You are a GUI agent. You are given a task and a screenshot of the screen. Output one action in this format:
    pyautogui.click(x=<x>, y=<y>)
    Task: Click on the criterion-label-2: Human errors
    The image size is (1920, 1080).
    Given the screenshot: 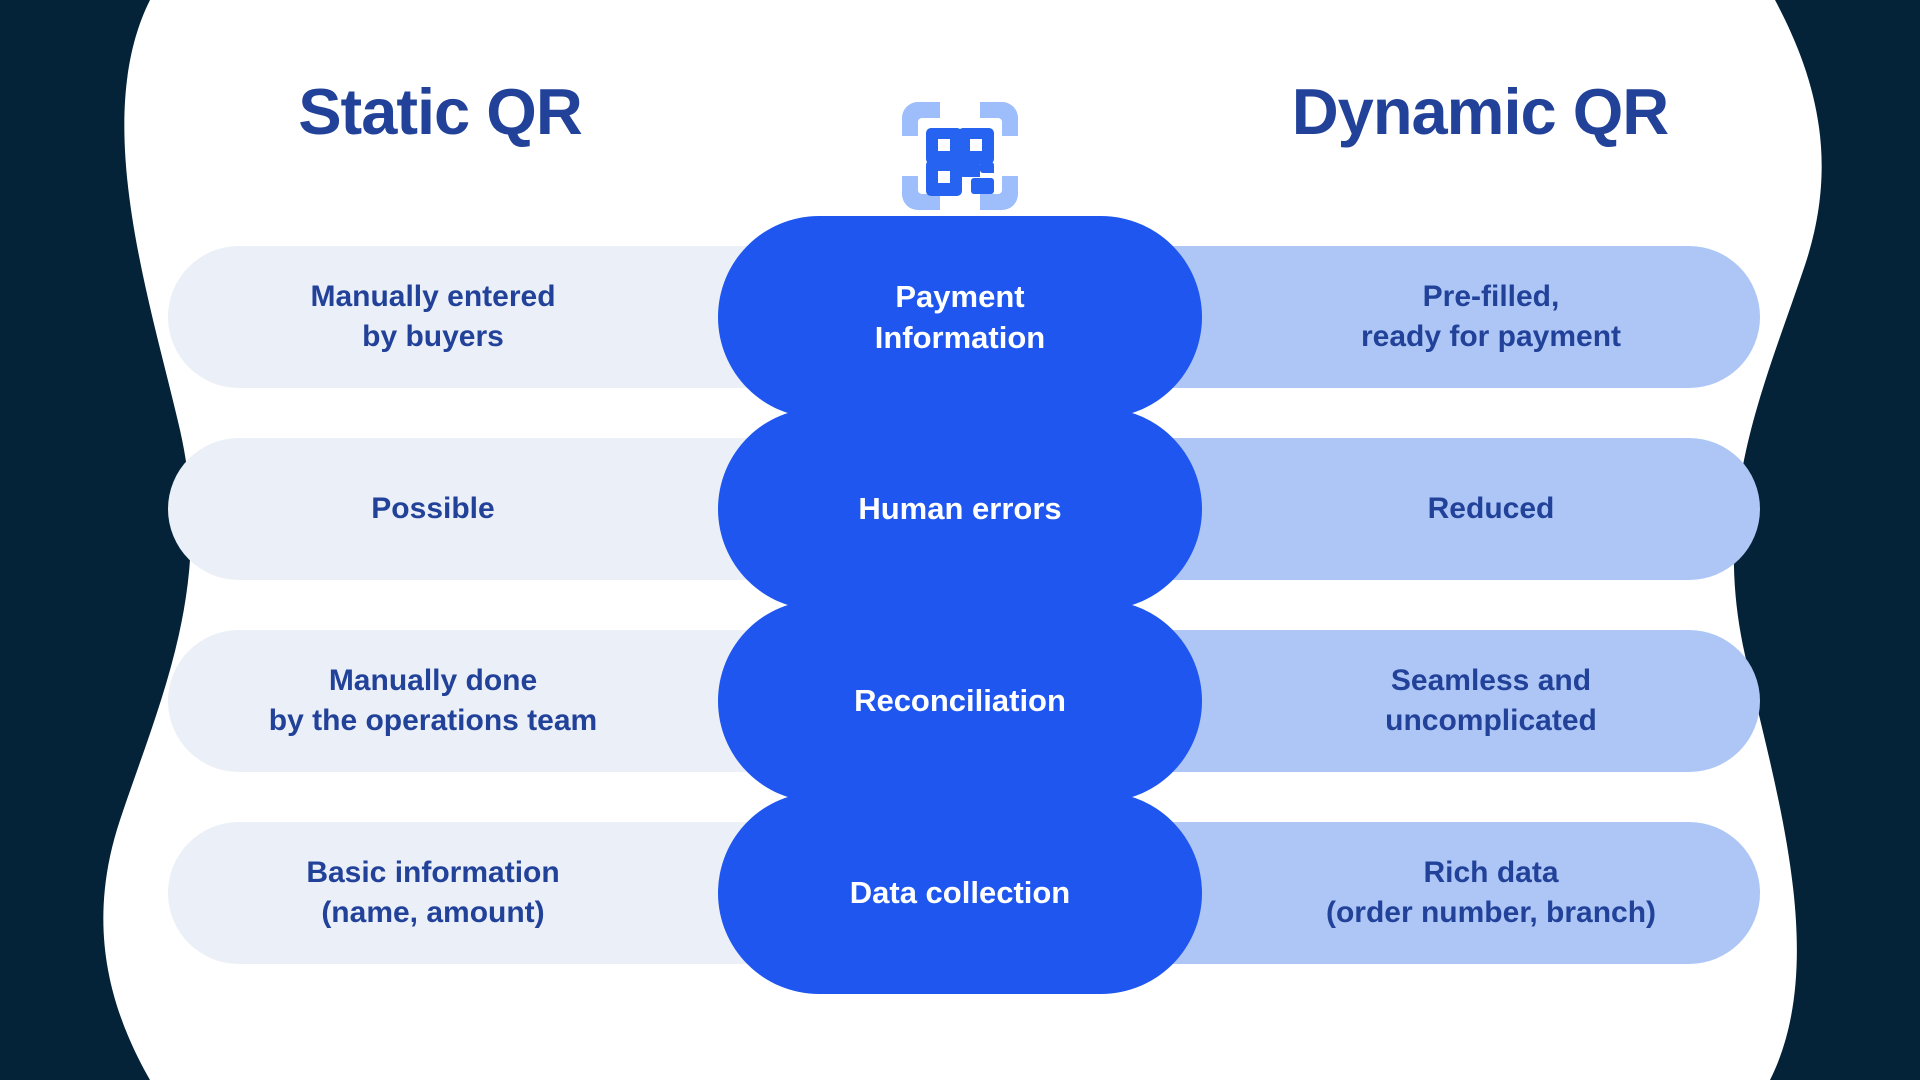 What is the action you would take?
    pyautogui.click(x=960, y=509)
    